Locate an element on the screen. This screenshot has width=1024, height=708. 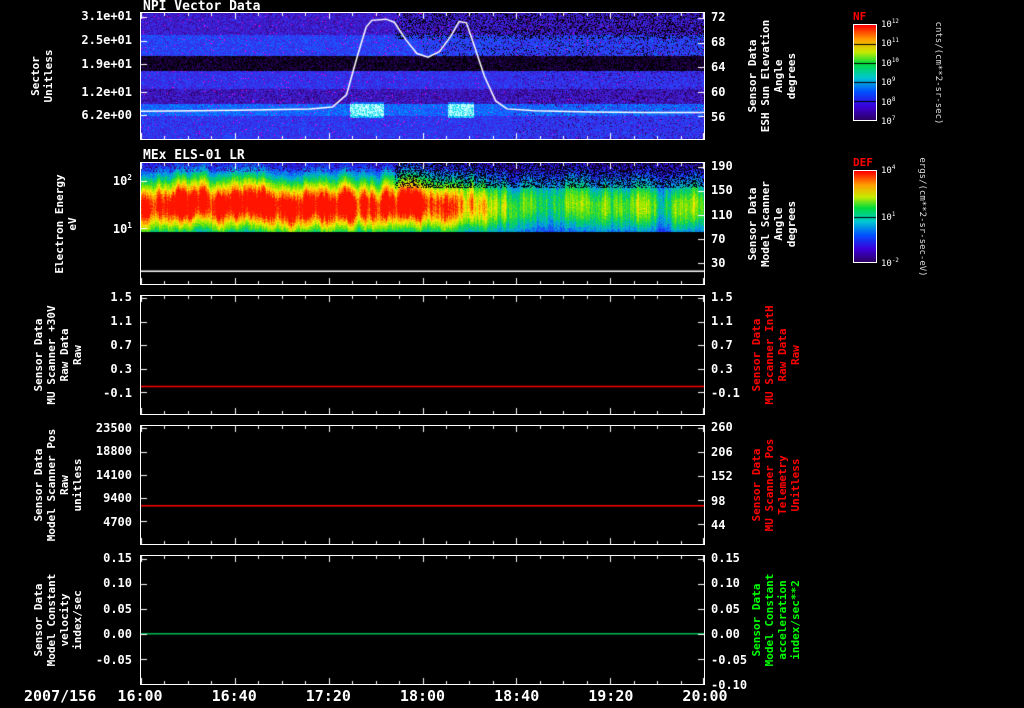
panel-3-ytick-right: 0.3 is located at coordinates (722, 369).